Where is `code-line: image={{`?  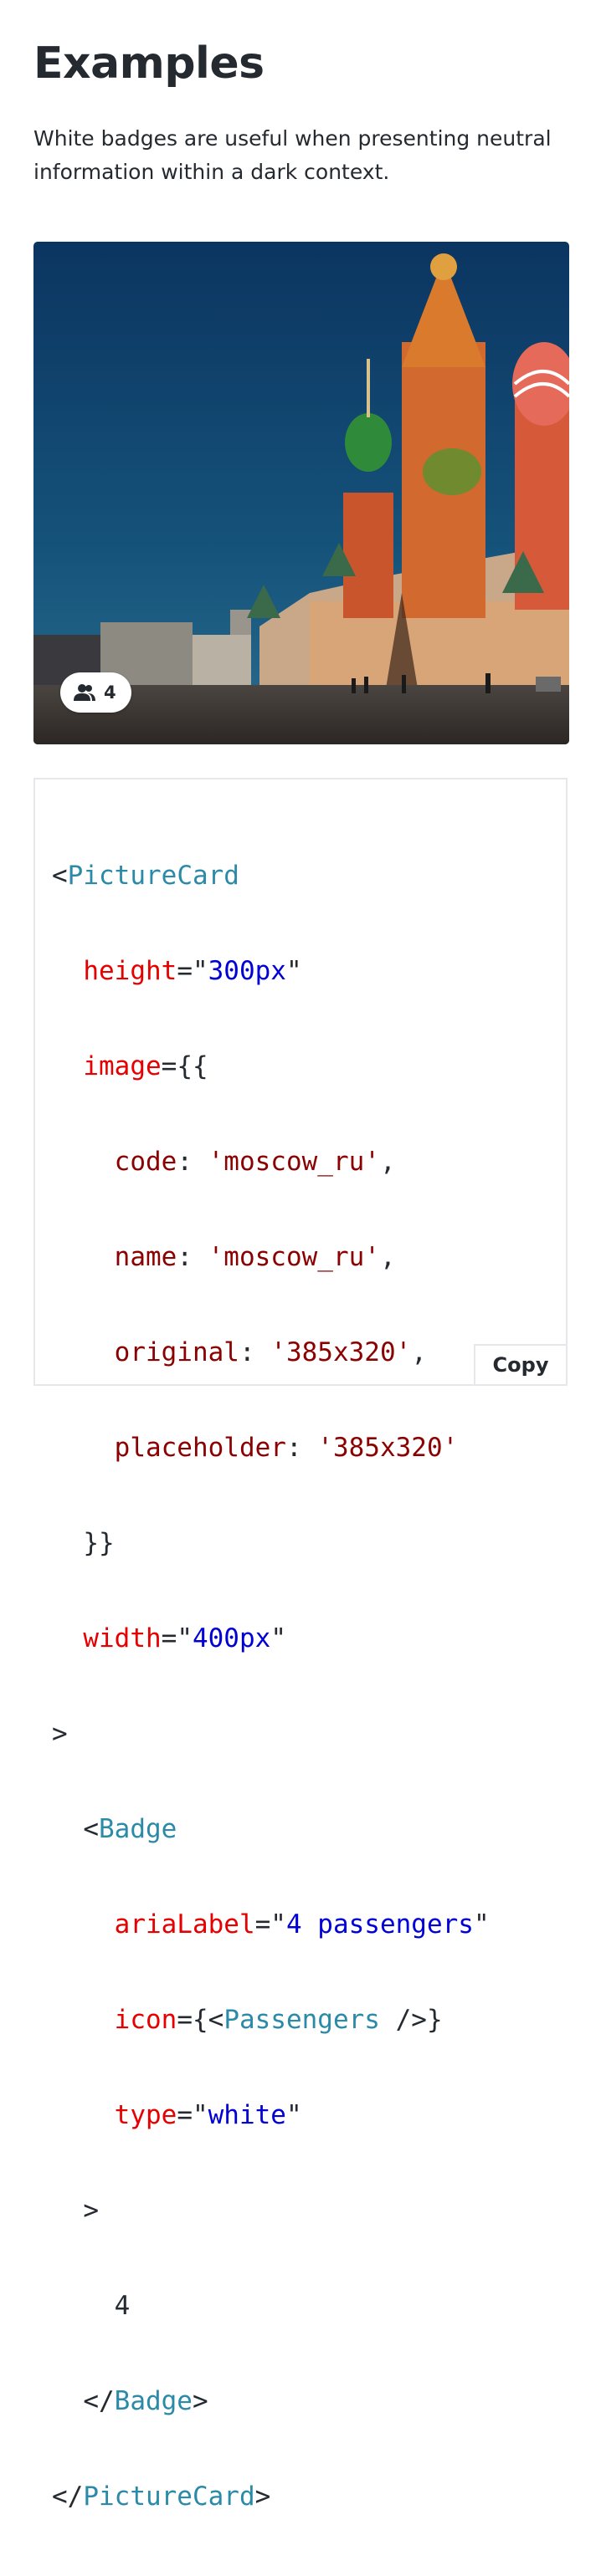
code-line: image={{ is located at coordinates (146, 1066).